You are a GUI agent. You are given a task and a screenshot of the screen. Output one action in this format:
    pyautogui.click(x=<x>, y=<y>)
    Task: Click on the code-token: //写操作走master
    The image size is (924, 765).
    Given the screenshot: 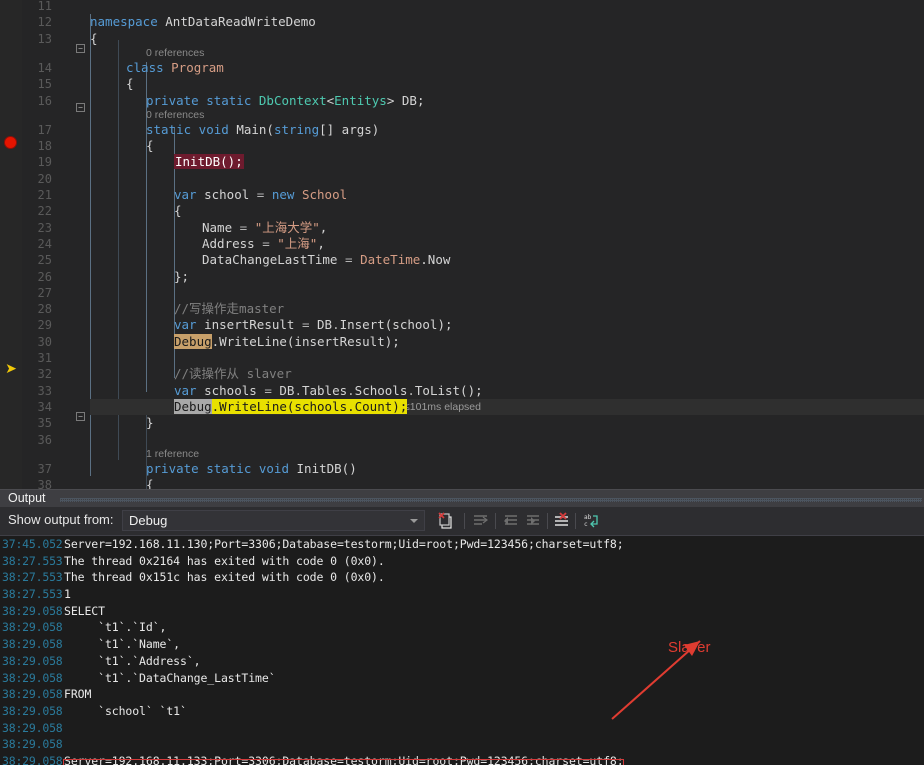 What is the action you would take?
    pyautogui.click(x=229, y=309)
    